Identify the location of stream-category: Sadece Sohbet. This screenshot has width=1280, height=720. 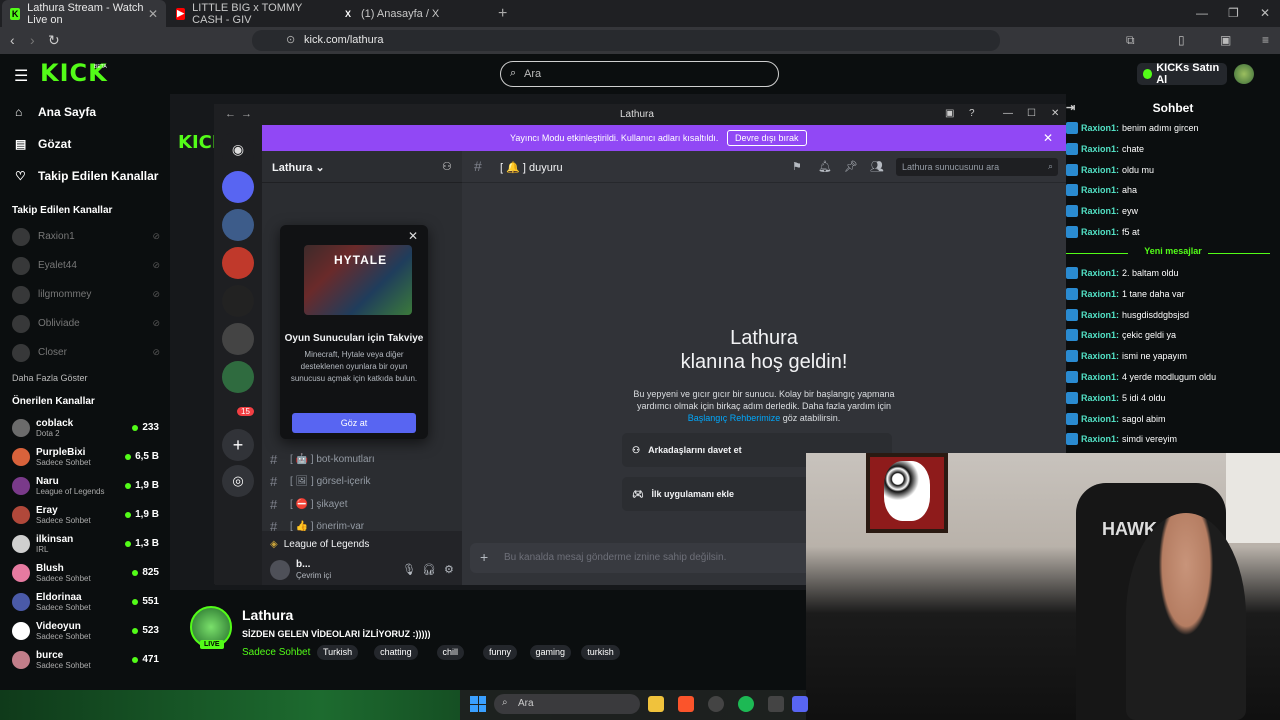
(276, 652).